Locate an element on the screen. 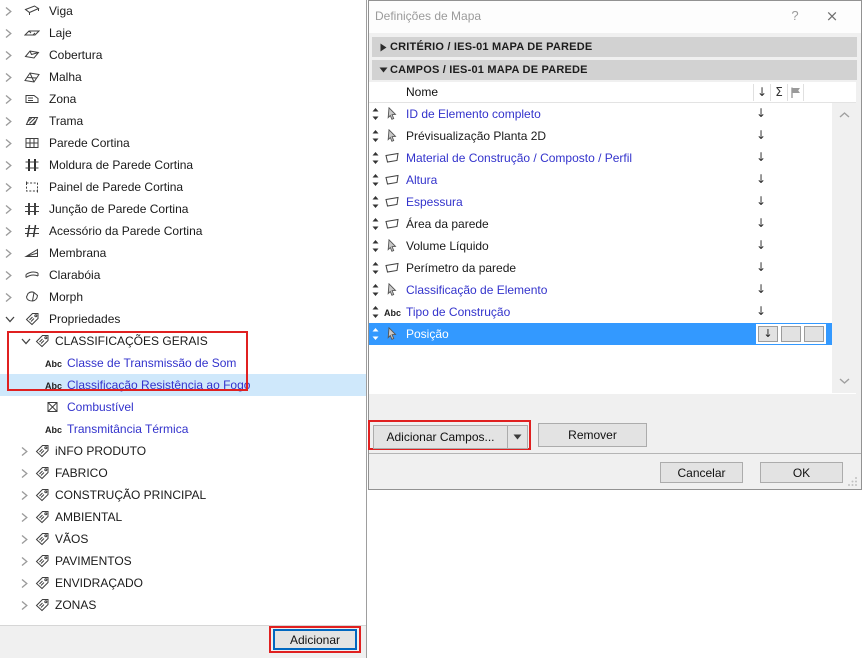  tree-item-construcao-principal: CONSTRUÇÃO PRINCIPAL is located at coordinates (183, 495).